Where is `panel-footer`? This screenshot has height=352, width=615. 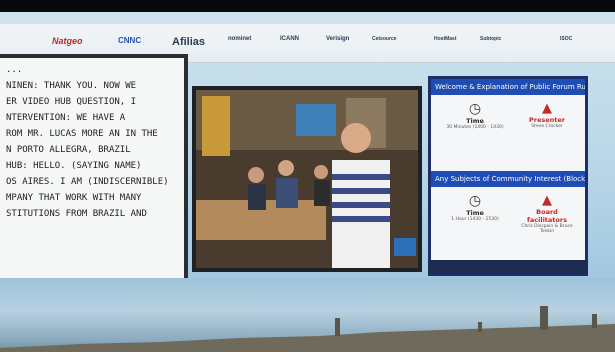 panel-footer is located at coordinates (508, 267).